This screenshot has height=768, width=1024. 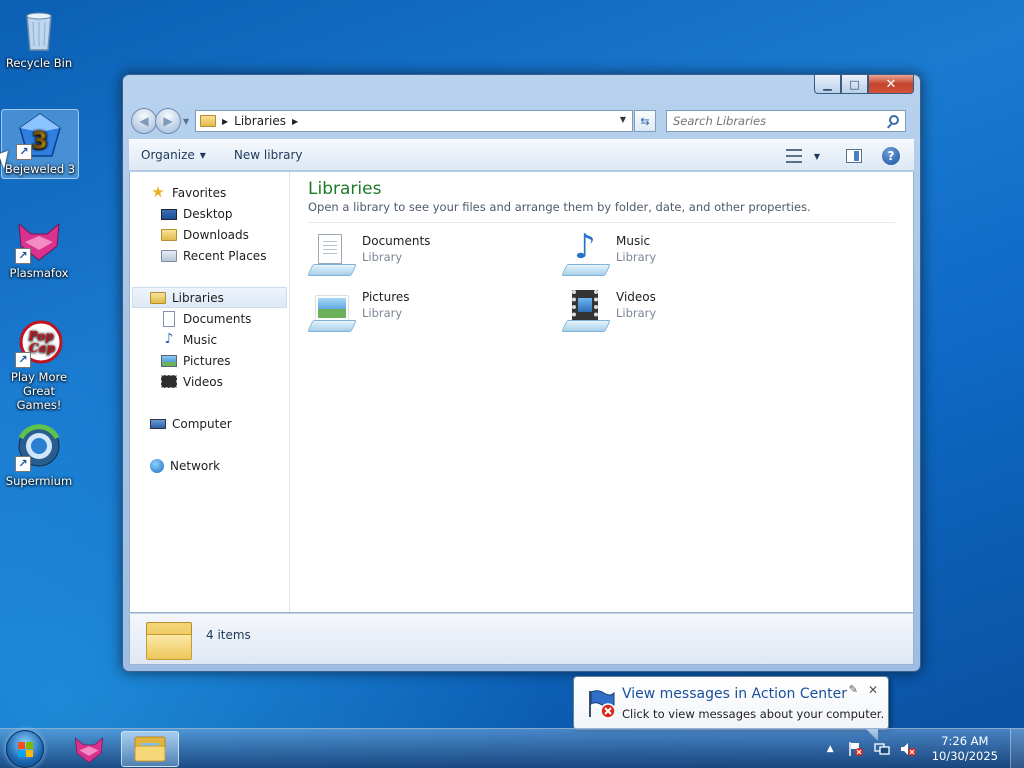 What do you see at coordinates (202, 423) in the screenshot?
I see `nav-label: Computer` at bounding box center [202, 423].